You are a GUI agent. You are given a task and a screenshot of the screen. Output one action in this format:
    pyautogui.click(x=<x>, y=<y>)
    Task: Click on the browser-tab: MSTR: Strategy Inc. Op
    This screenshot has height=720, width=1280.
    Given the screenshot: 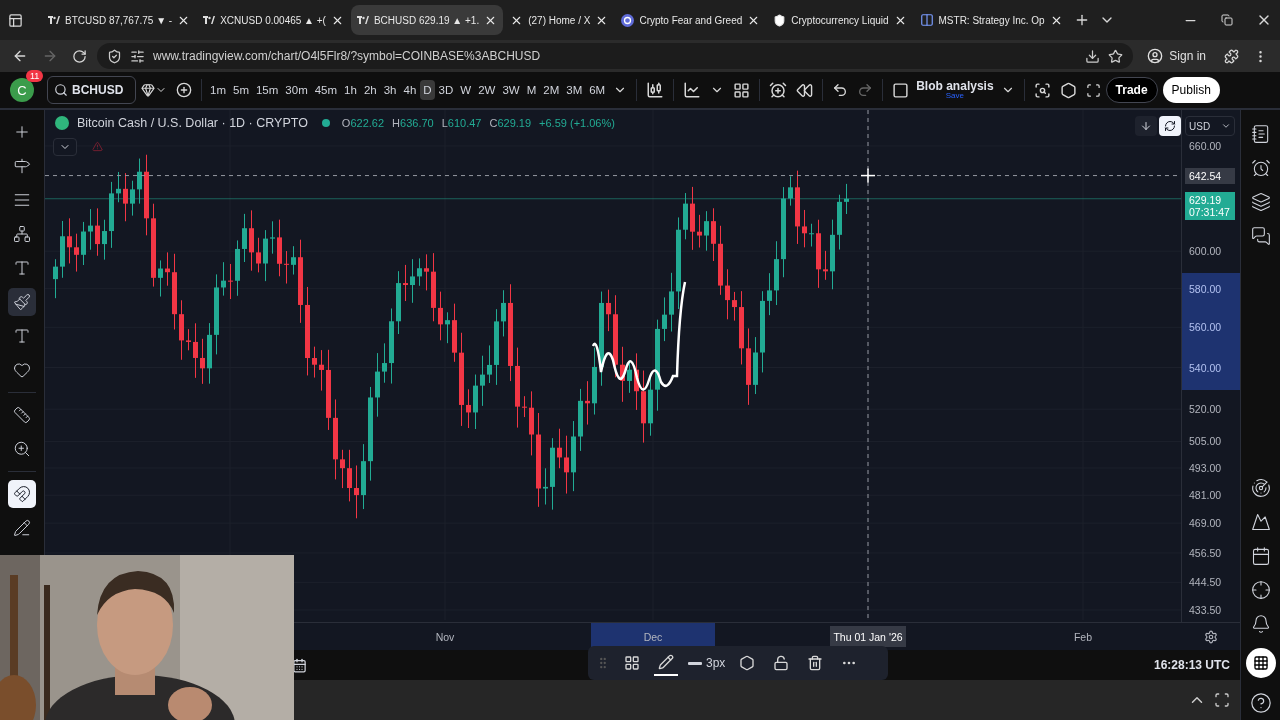 What is the action you would take?
    pyautogui.click(x=991, y=20)
    